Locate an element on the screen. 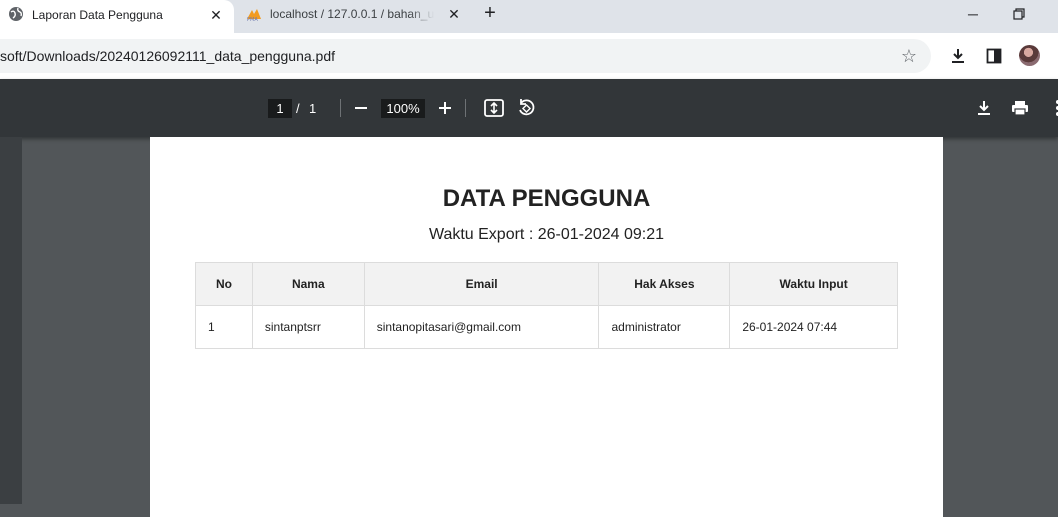 This screenshot has width=1058, height=517. more-options-icon is located at coordinates (1052, 108).